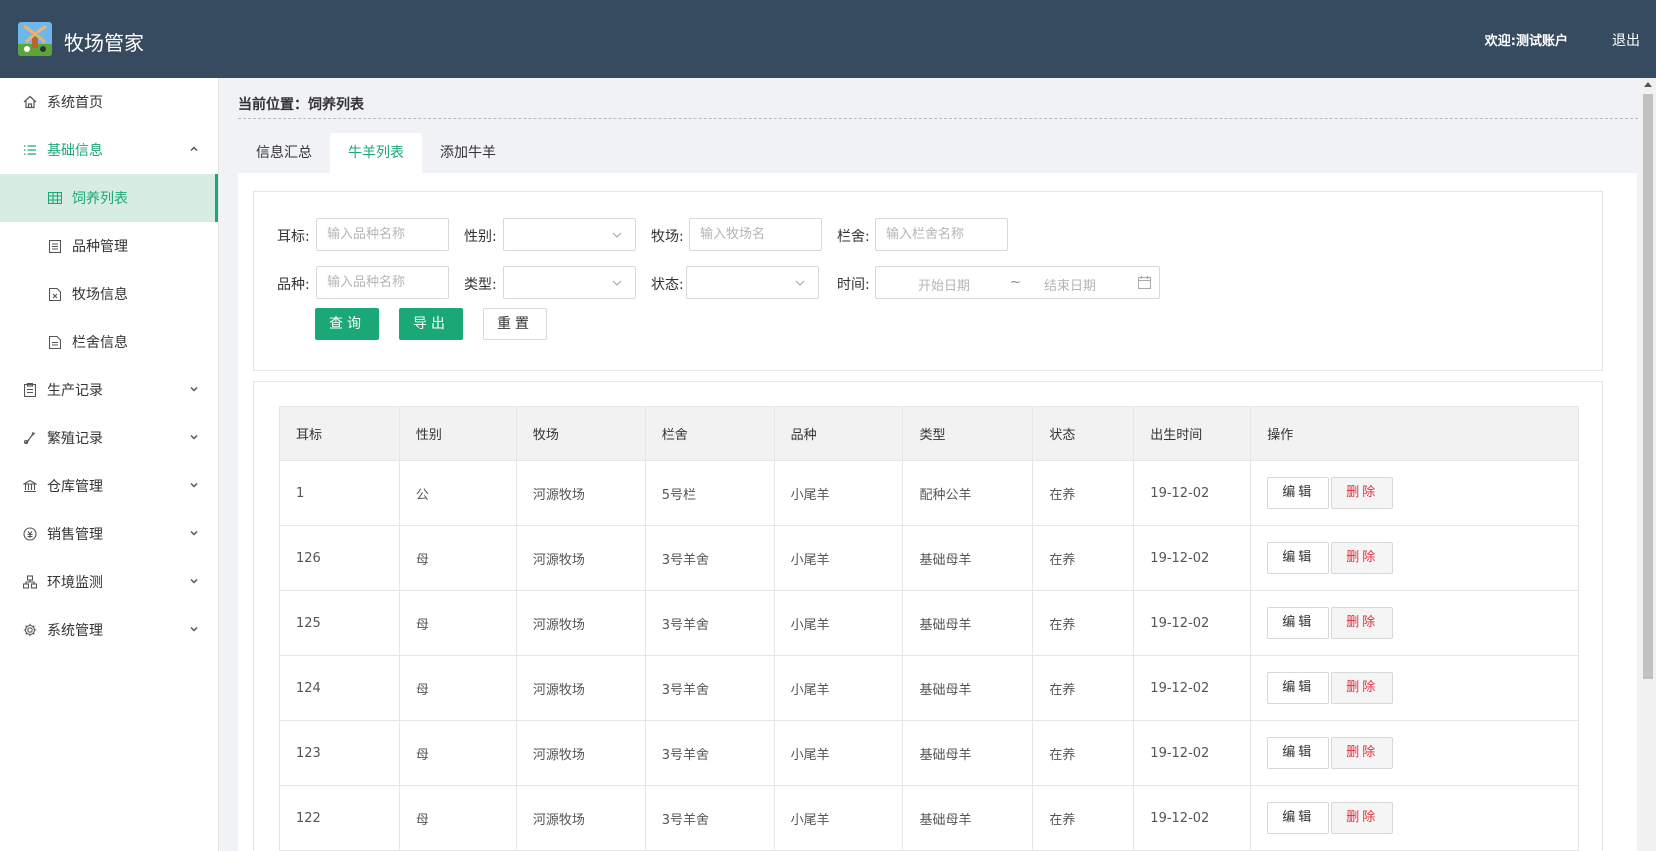 Image resolution: width=1656 pixels, height=851 pixels. I want to click on app-logo, so click(35, 39).